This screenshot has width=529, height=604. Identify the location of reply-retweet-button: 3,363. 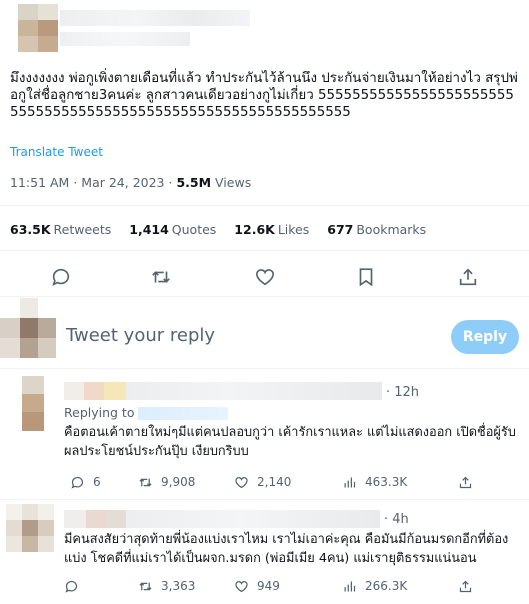
(166, 586).